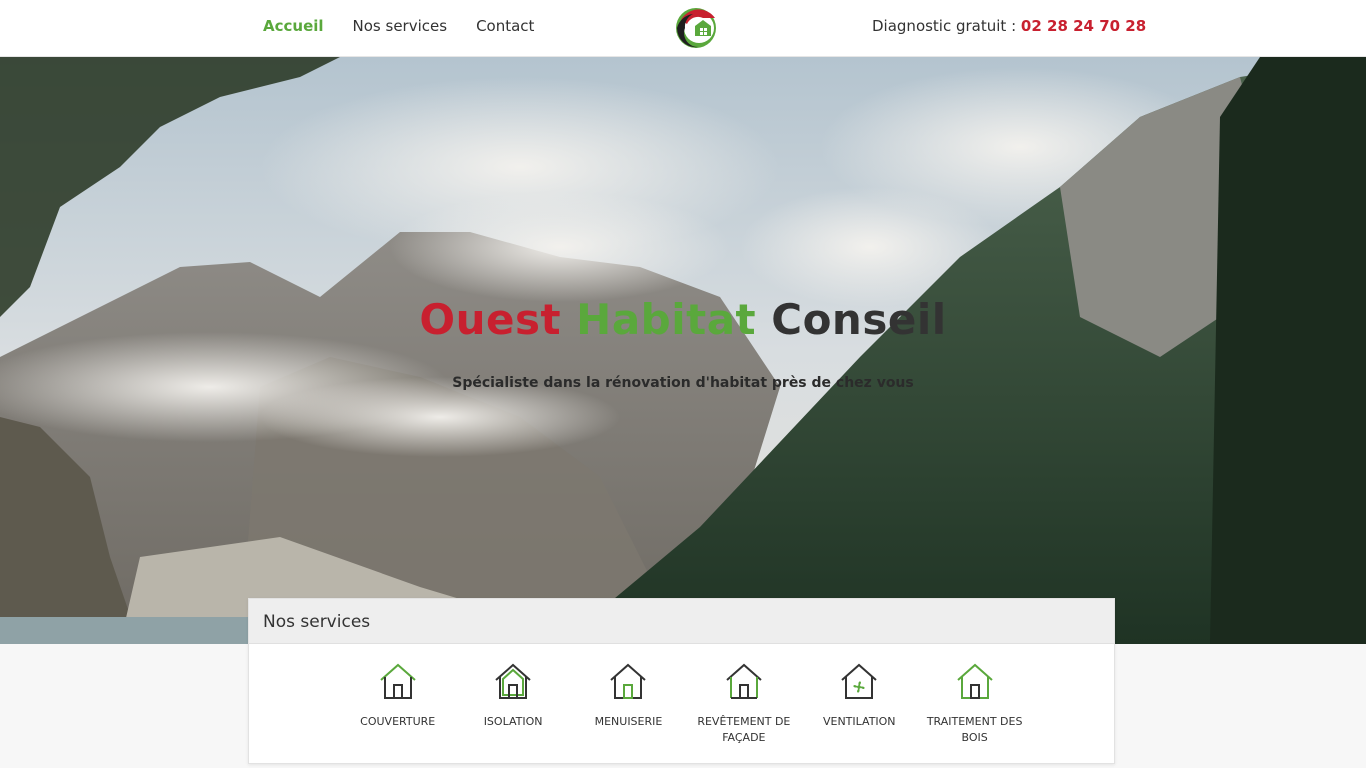 This screenshot has height=768, width=1366. Describe the element at coordinates (974, 681) in the screenshot. I see `house-wood-icon` at that location.